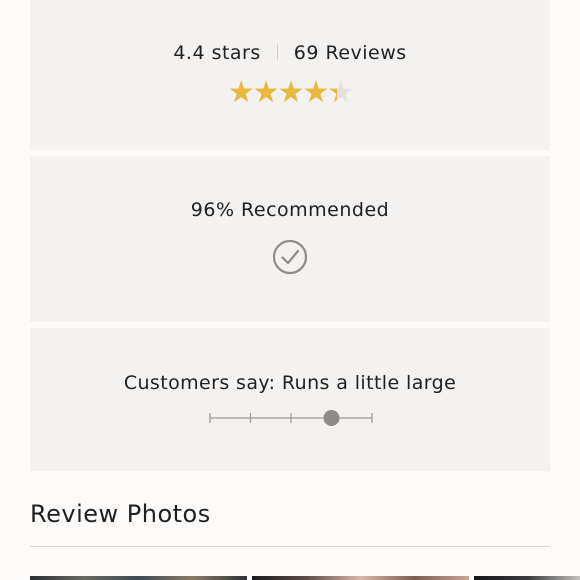 The height and width of the screenshot is (580, 580). I want to click on divider, so click(290, 546).